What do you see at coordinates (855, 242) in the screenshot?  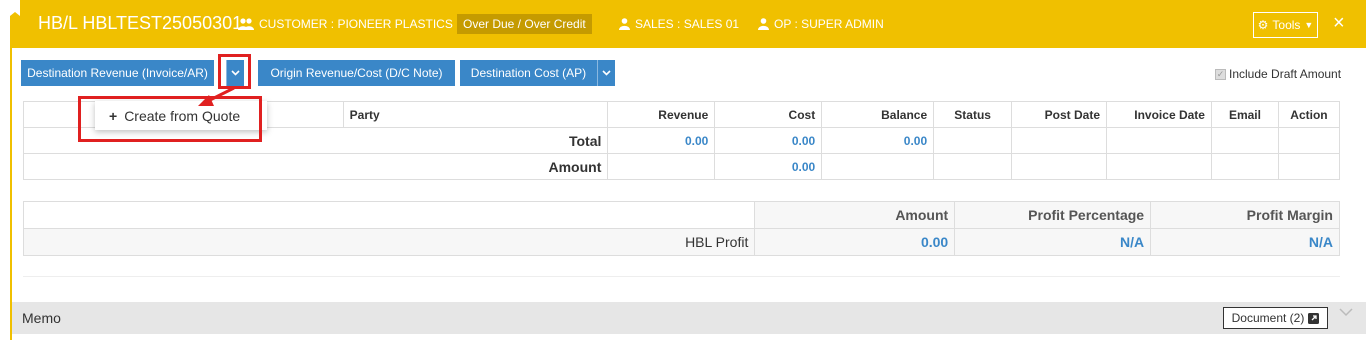 I see `profit-amount-value: 0.00` at bounding box center [855, 242].